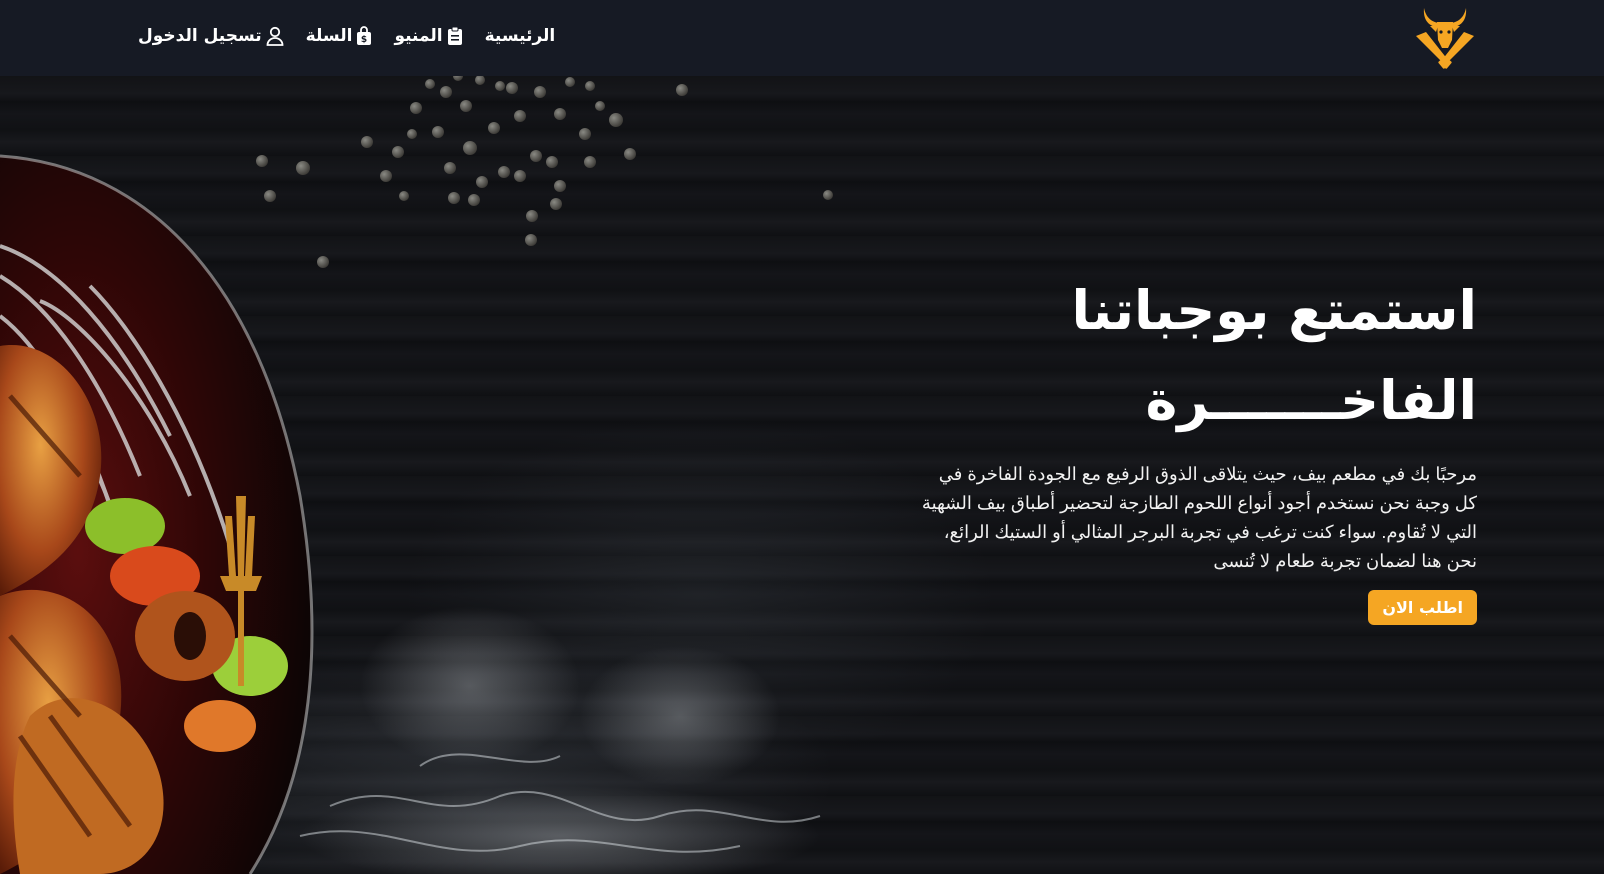 This screenshot has width=1604, height=874. Describe the element at coordinates (329, 36) in the screenshot. I see `nav-cart-label: السلة` at that location.